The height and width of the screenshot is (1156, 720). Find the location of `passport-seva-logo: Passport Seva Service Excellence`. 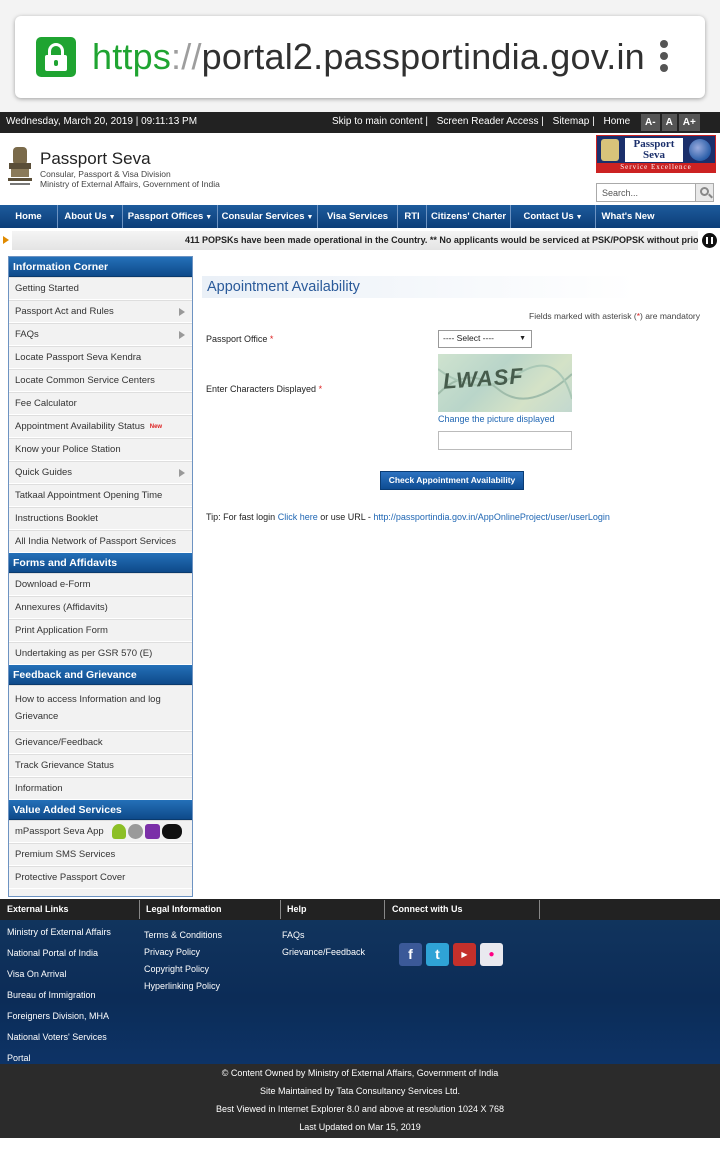

passport-seva-logo: Passport Seva Service Excellence is located at coordinates (656, 154).